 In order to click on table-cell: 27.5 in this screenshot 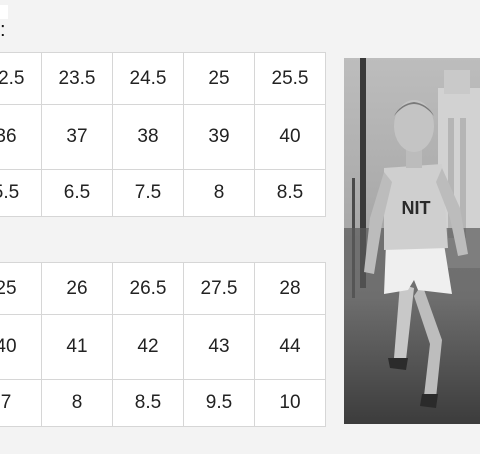, I will do `click(219, 288)`.